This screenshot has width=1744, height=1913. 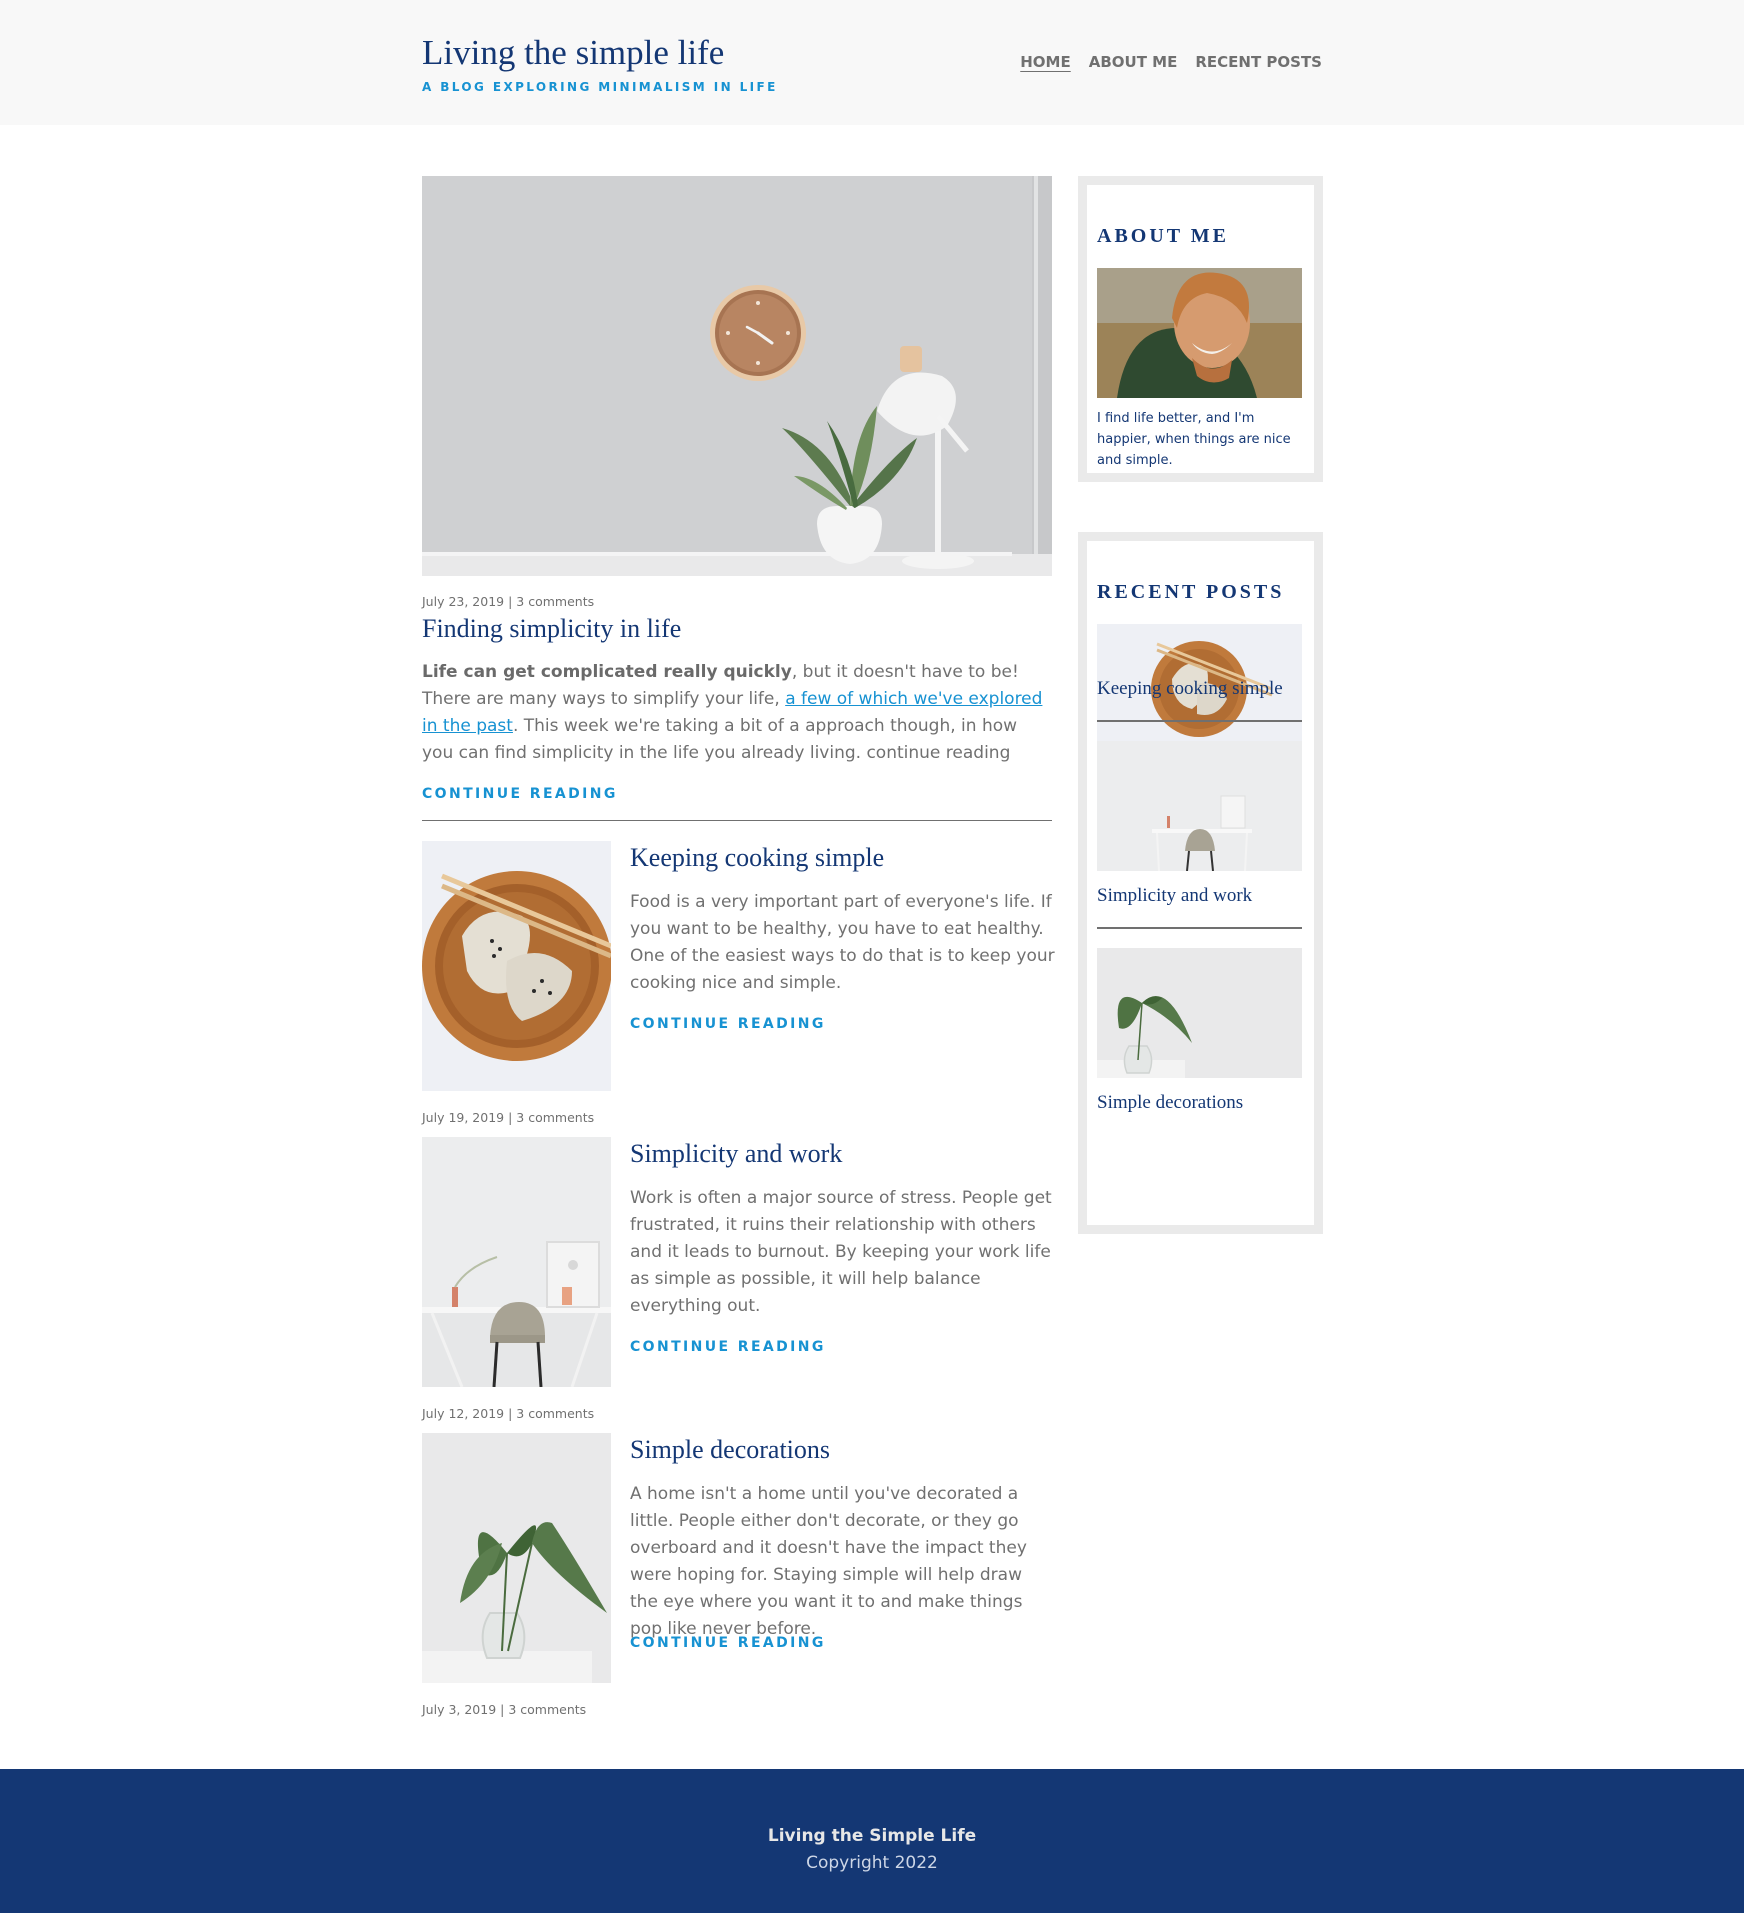 What do you see at coordinates (1199, 333) in the screenshot?
I see `about-me-photo` at bounding box center [1199, 333].